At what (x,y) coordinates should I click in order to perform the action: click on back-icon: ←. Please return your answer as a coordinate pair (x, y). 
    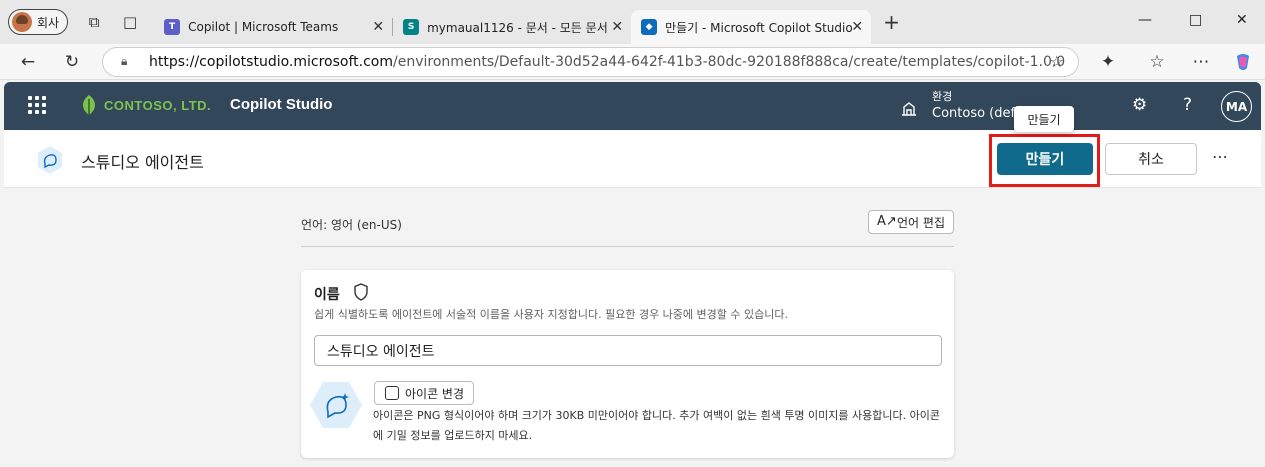
    Looking at the image, I should click on (28, 62).